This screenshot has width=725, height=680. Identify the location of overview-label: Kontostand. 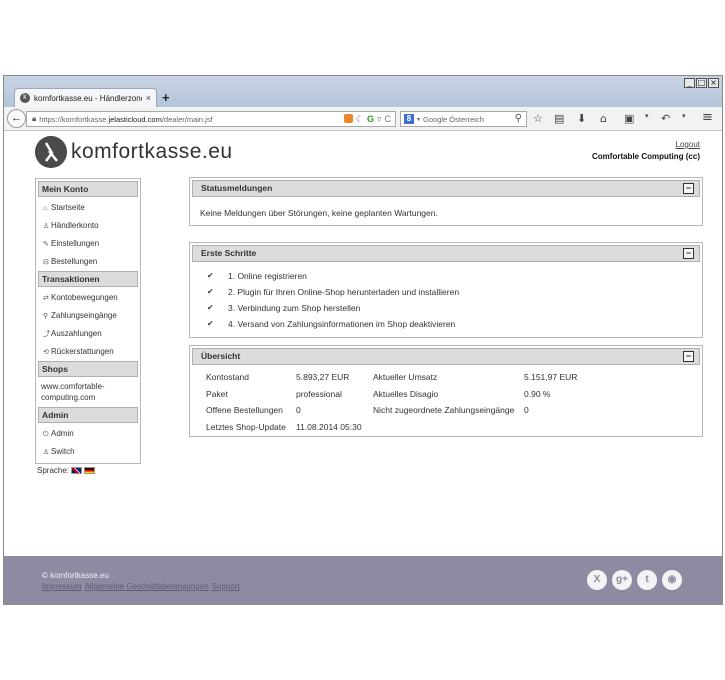
(228, 377).